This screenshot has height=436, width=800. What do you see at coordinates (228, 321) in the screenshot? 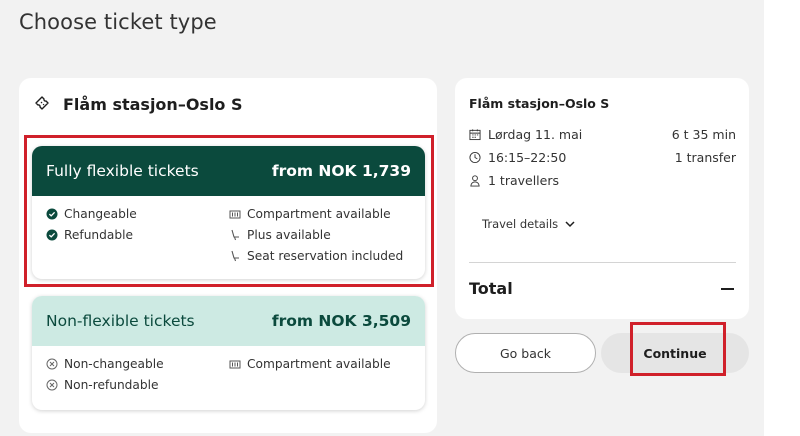
I see `ticket-header: Non-flexible tickets from NOK 3,509` at bounding box center [228, 321].